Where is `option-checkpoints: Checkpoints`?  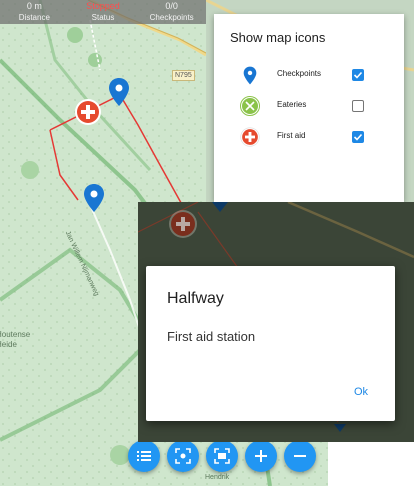
option-checkpoints: Checkpoints is located at coordinates (309, 75).